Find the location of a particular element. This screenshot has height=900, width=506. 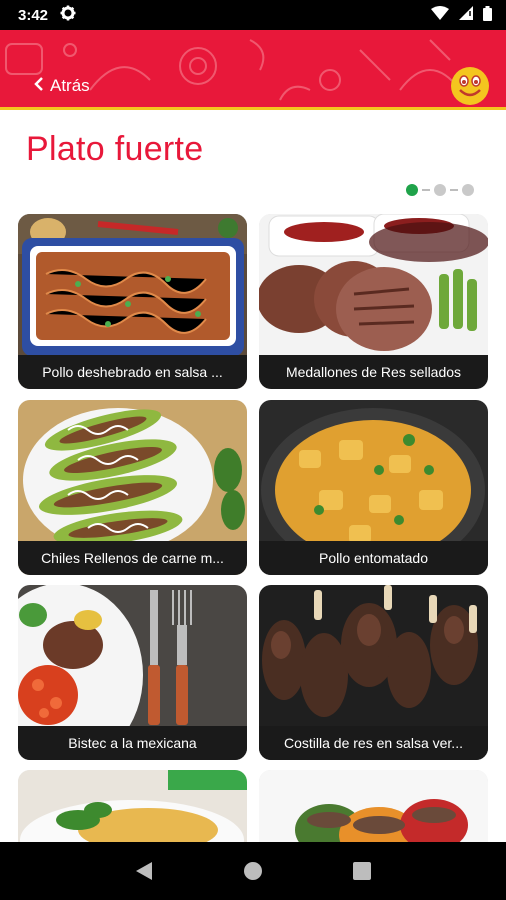

page-indicator is located at coordinates (440, 190).